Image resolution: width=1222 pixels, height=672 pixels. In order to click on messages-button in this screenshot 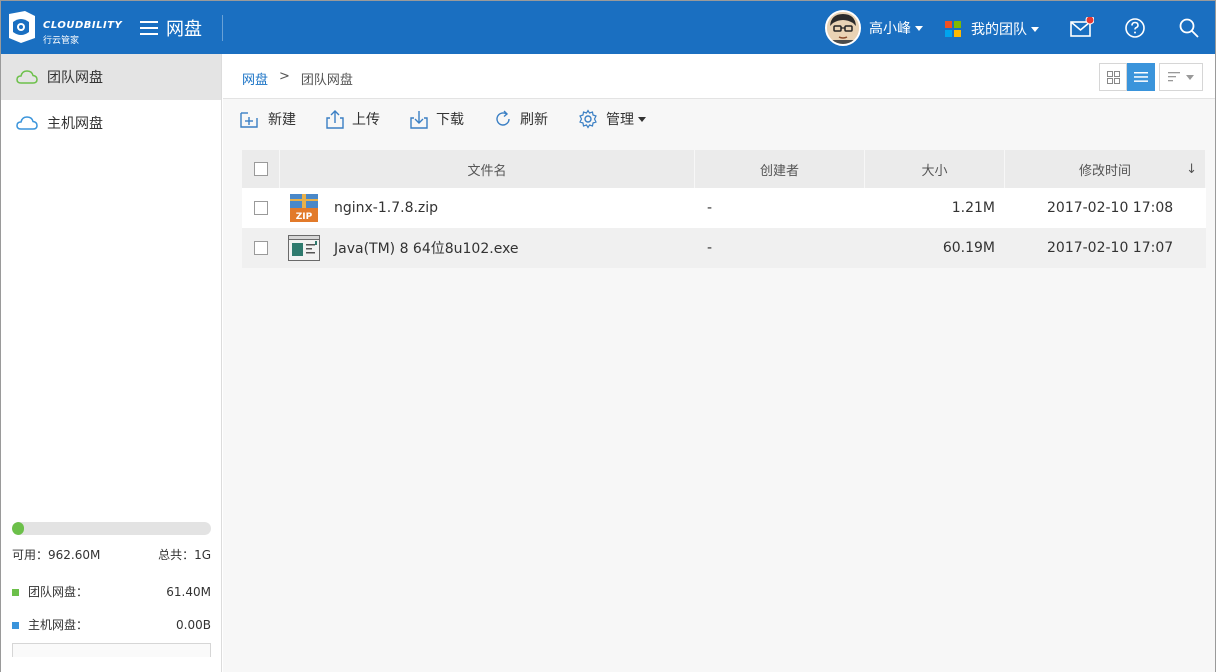, I will do `click(1082, 27)`.